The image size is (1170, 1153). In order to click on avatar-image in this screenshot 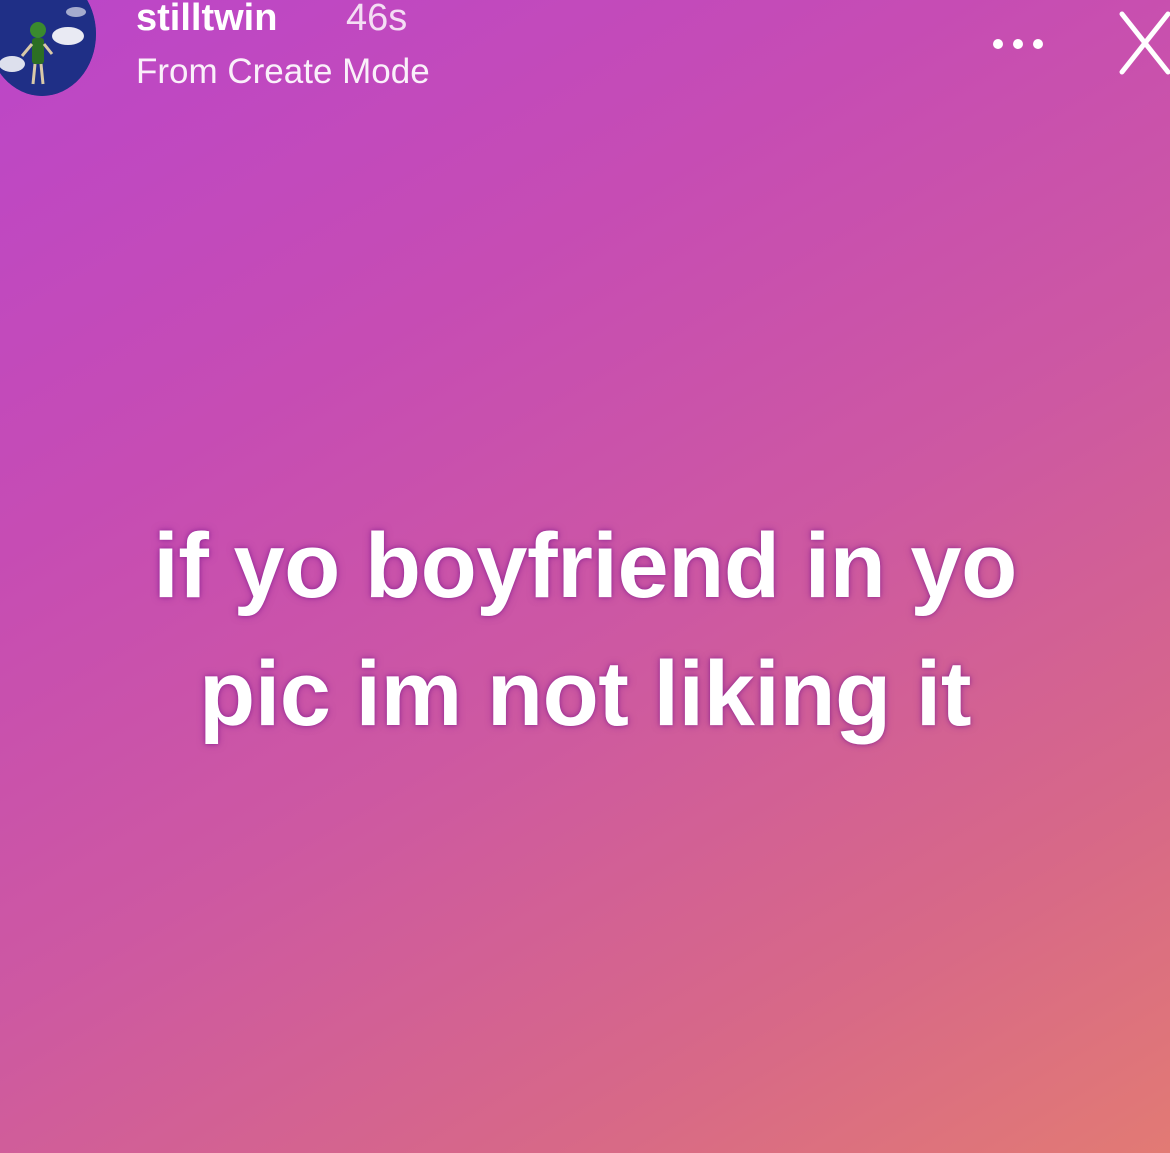, I will do `click(48, 48)`.